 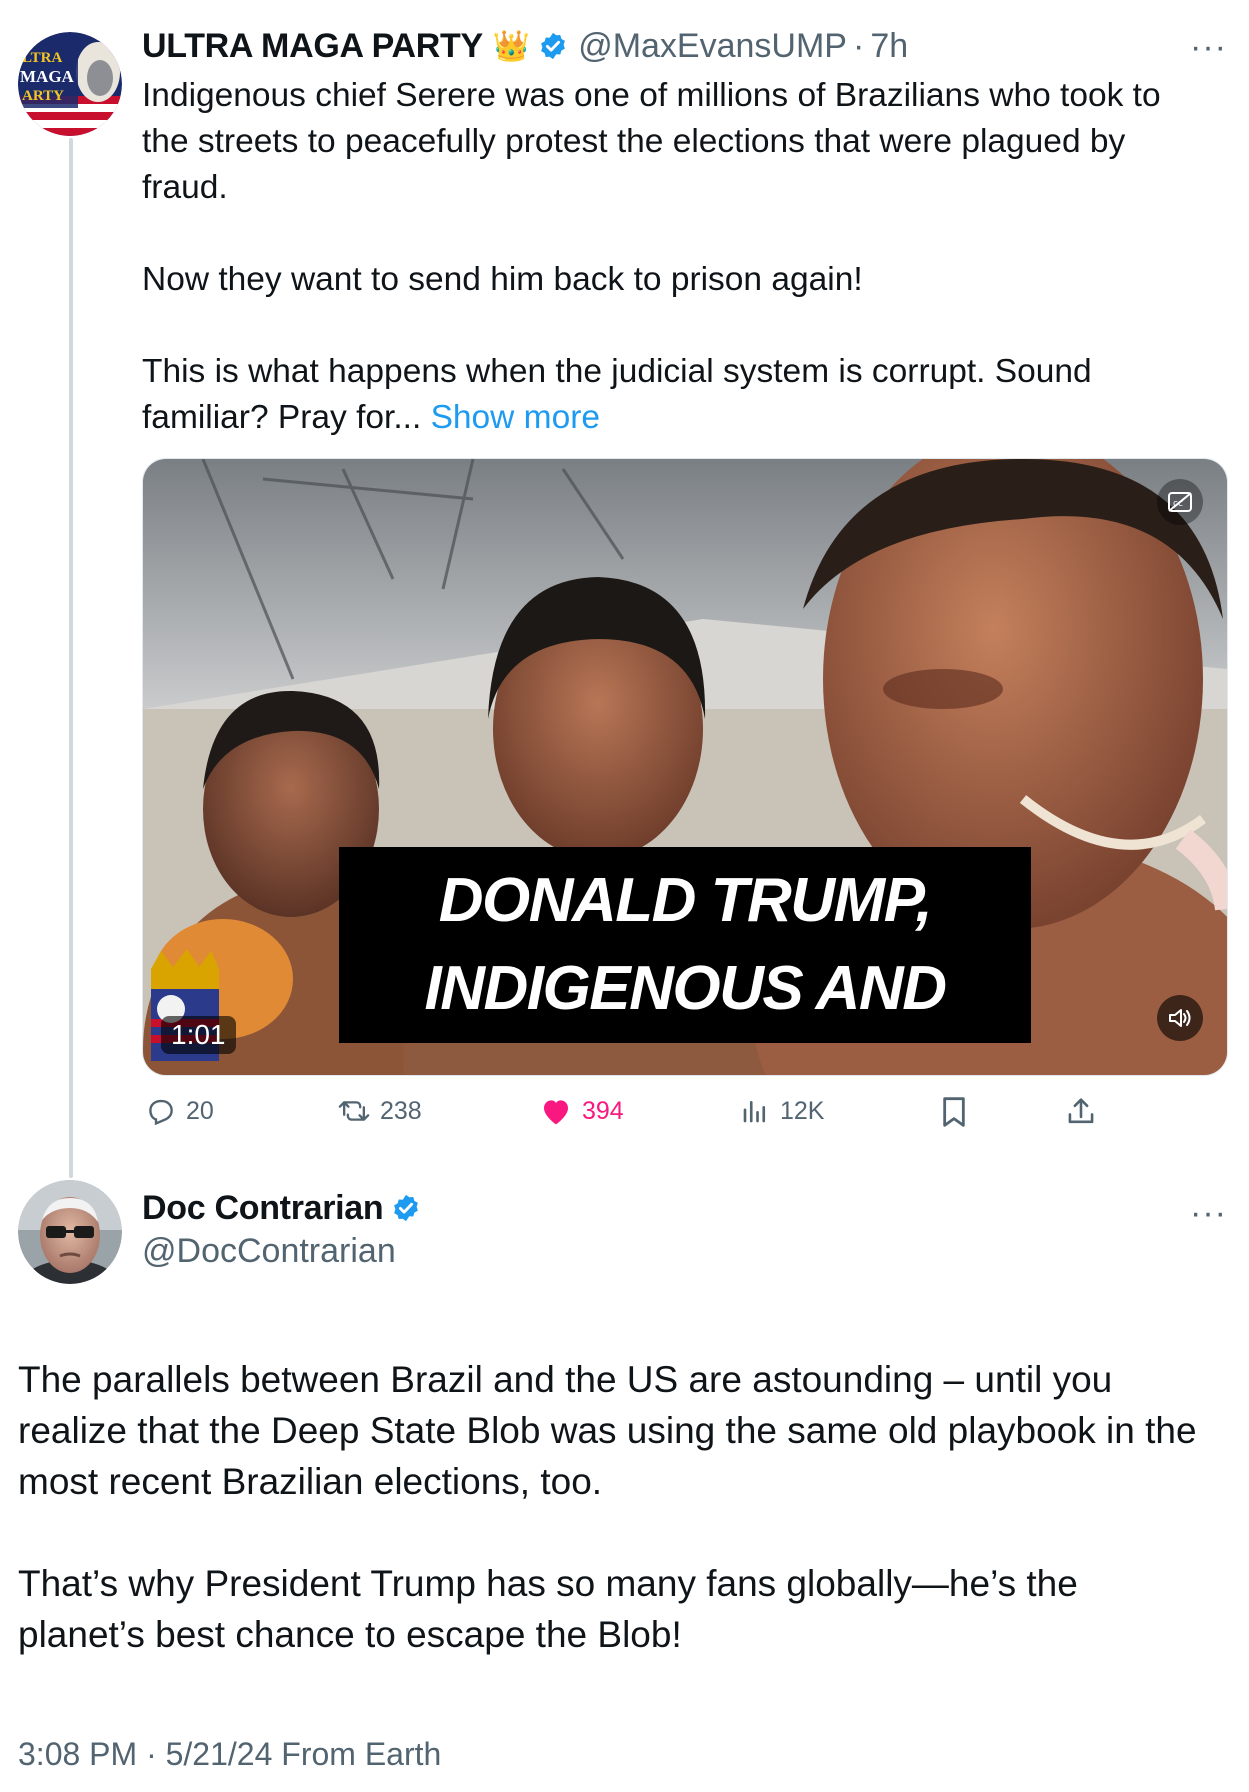 What do you see at coordinates (802, 1110) in the screenshot?
I see `view-count: 12K` at bounding box center [802, 1110].